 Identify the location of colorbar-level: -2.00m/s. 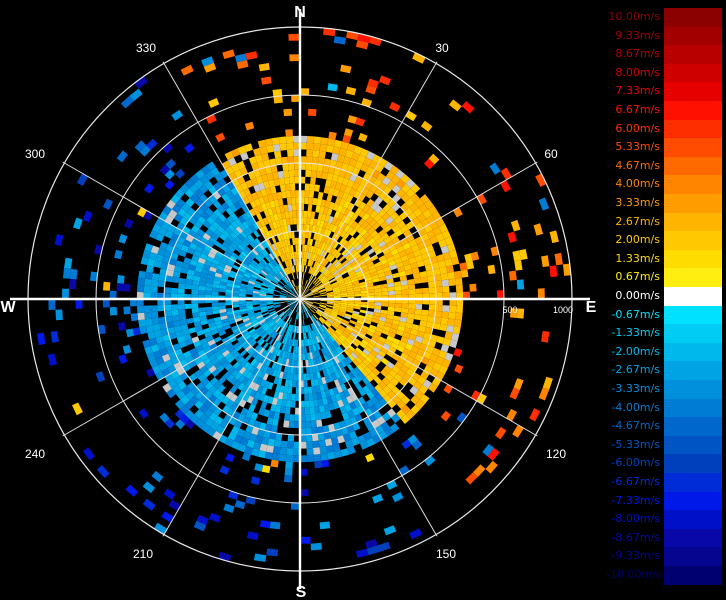
(666, 352).